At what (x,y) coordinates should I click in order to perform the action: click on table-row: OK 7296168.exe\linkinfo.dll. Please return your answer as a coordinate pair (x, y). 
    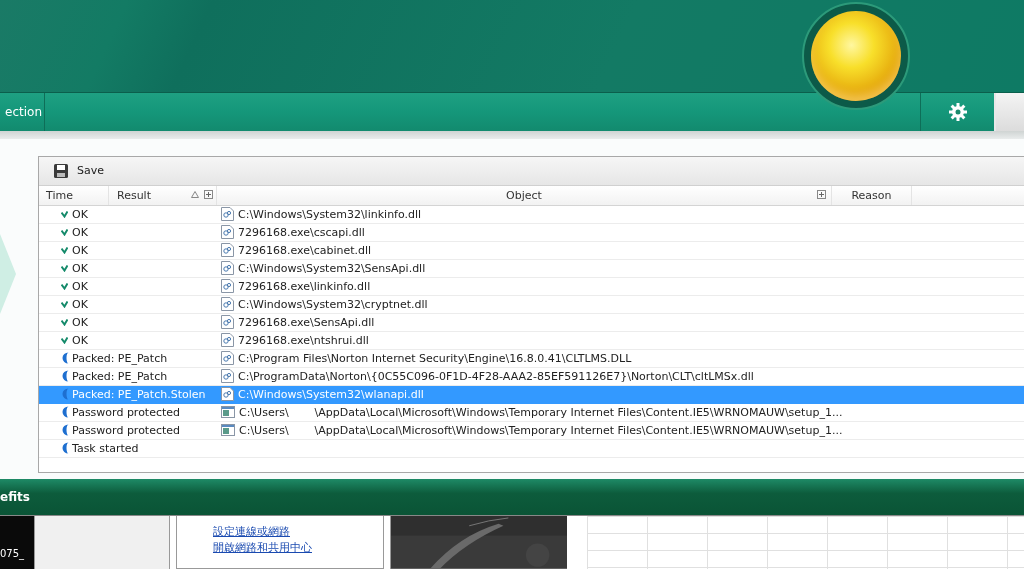
    Looking at the image, I should click on (531, 286).